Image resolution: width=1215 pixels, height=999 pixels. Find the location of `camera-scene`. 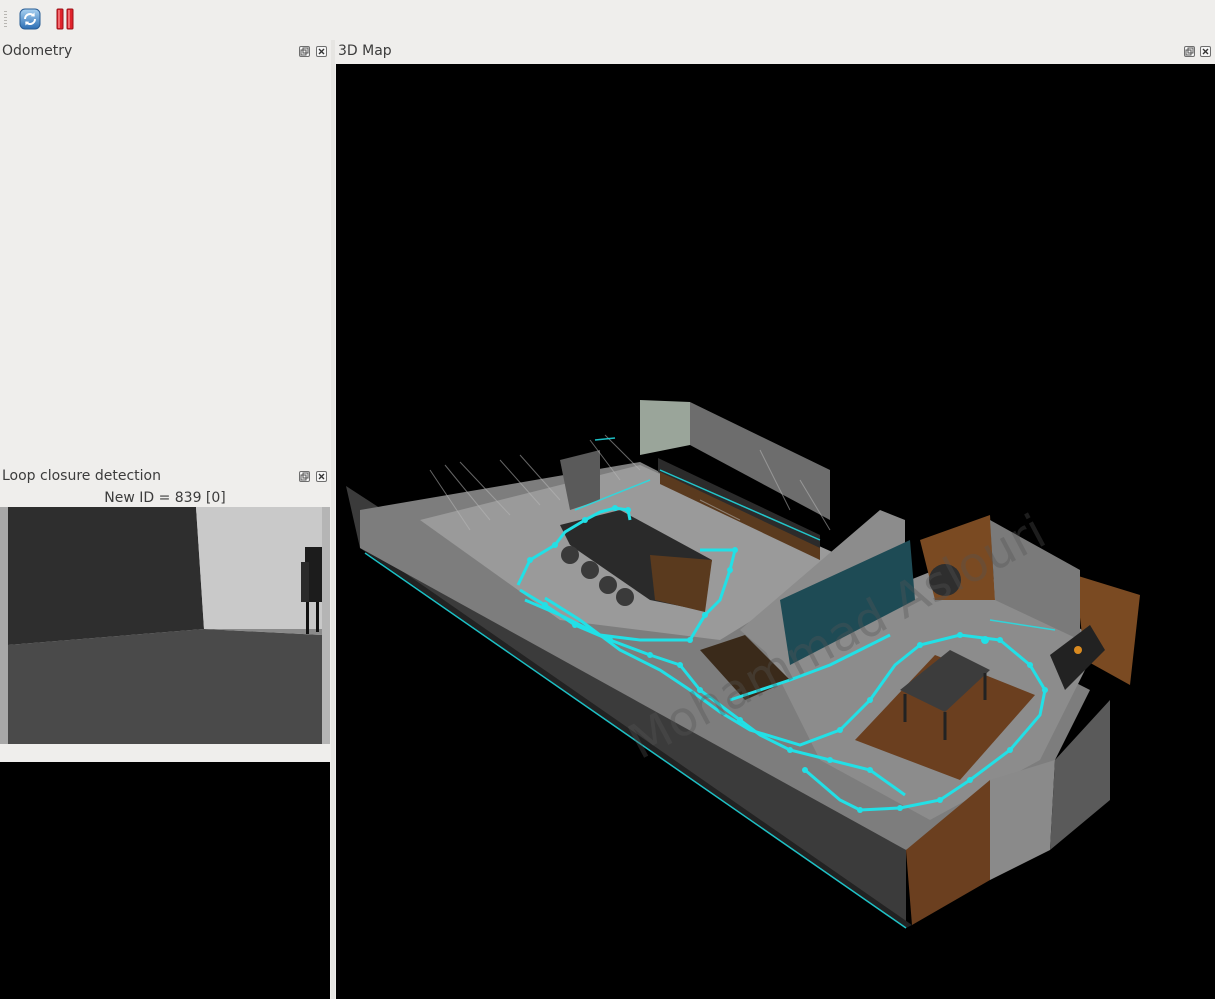

camera-scene is located at coordinates (165, 625).